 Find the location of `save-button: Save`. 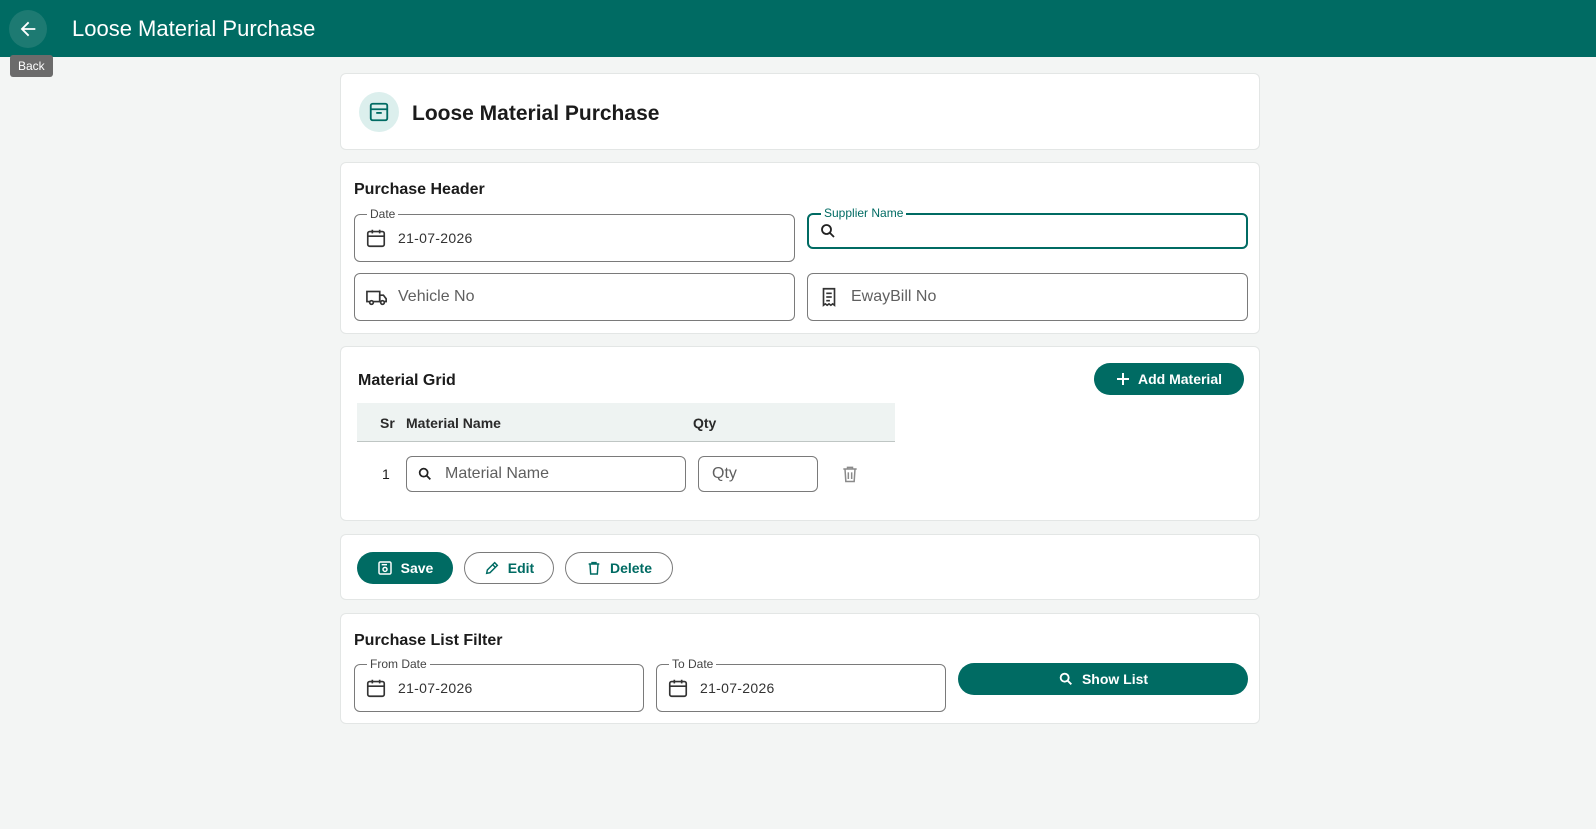

save-button: Save is located at coordinates (405, 568).